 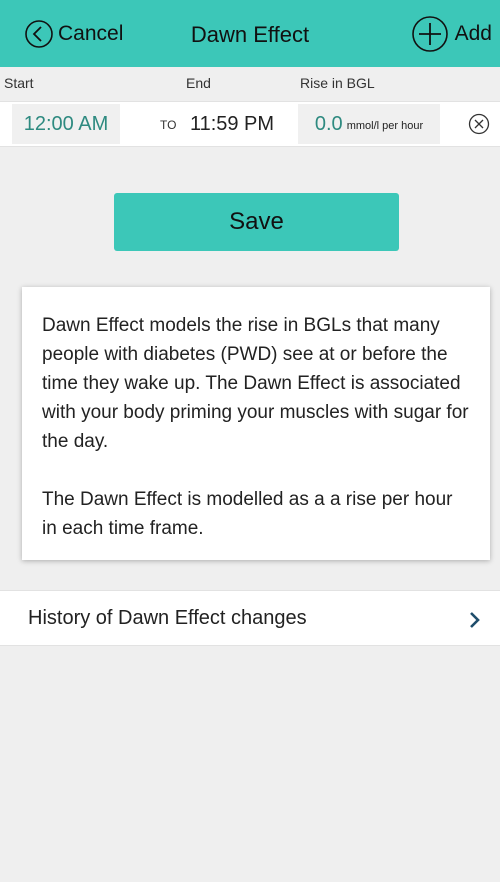 What do you see at coordinates (479, 124) in the screenshot?
I see `remove-range-icon` at bounding box center [479, 124].